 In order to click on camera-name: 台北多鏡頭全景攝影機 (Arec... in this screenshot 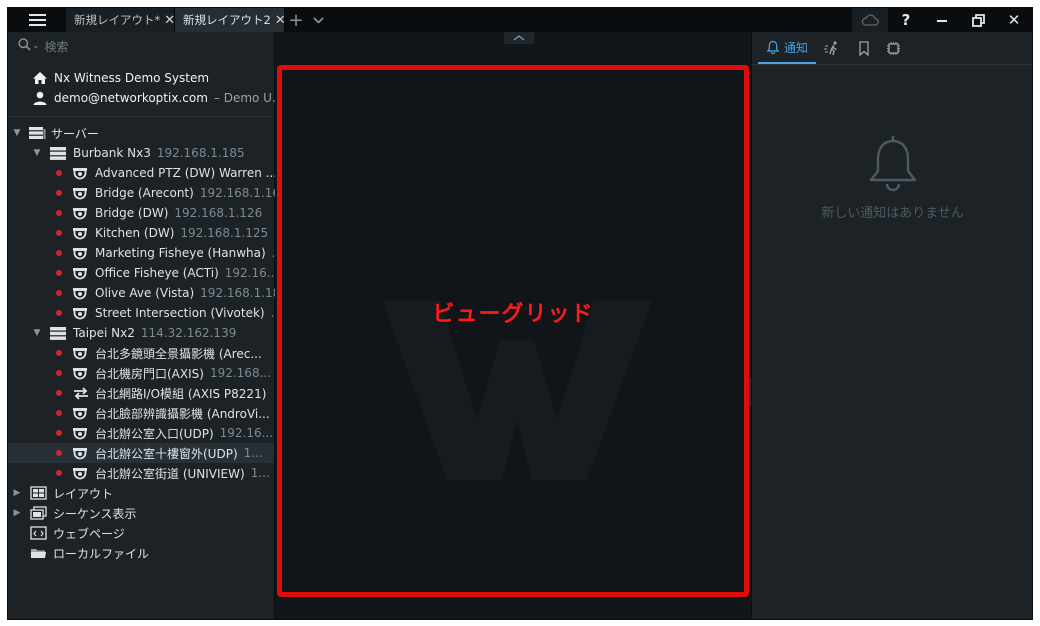, I will do `click(178, 353)`.